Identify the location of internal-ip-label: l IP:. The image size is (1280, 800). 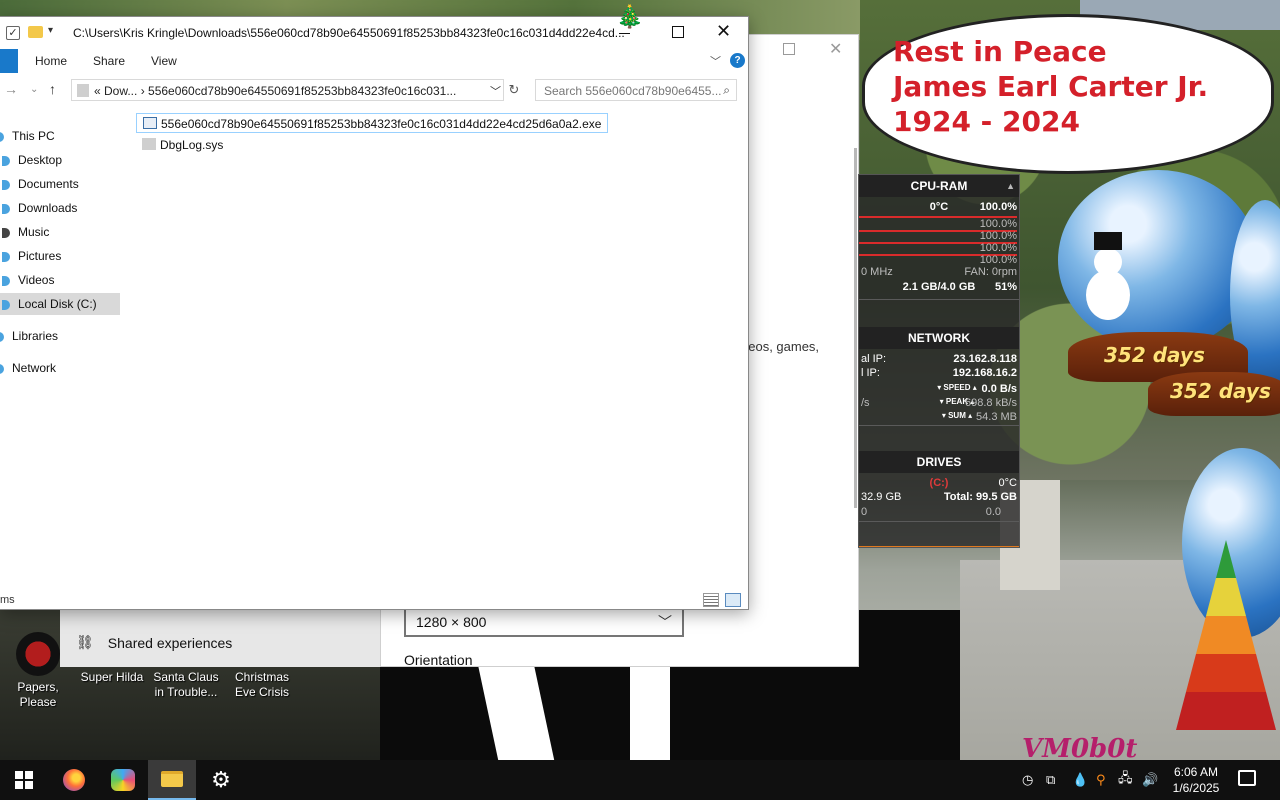
(870, 373).